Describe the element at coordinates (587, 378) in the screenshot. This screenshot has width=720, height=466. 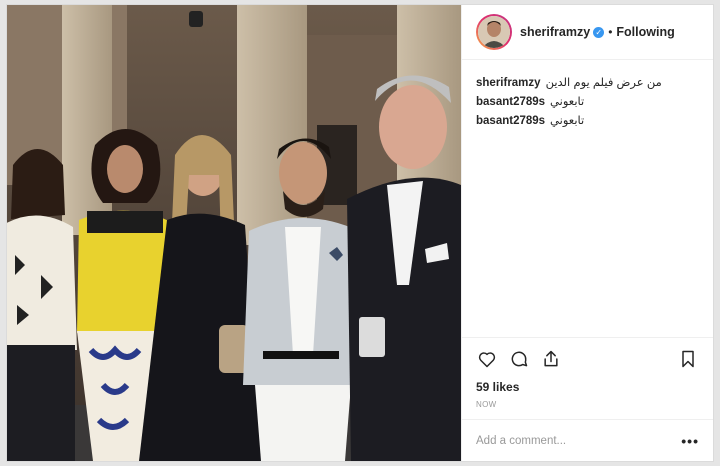
I see `post-actions: 59 likes NOW` at that location.